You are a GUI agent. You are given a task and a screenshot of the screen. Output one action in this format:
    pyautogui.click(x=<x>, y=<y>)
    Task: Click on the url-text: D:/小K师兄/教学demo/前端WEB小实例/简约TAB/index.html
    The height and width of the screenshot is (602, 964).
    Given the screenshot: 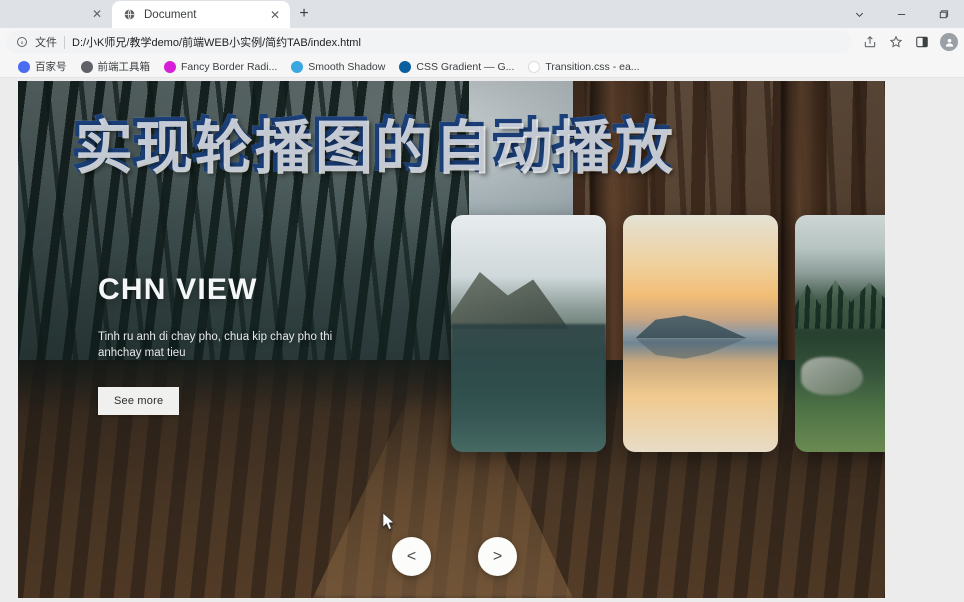 What is the action you would take?
    pyautogui.click(x=457, y=42)
    